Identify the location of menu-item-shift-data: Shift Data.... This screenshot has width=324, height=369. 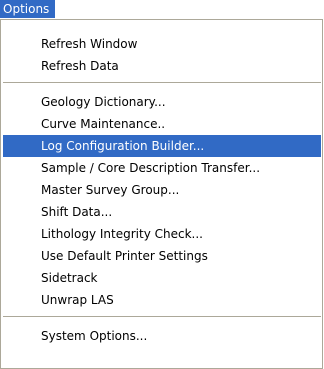
(162, 212).